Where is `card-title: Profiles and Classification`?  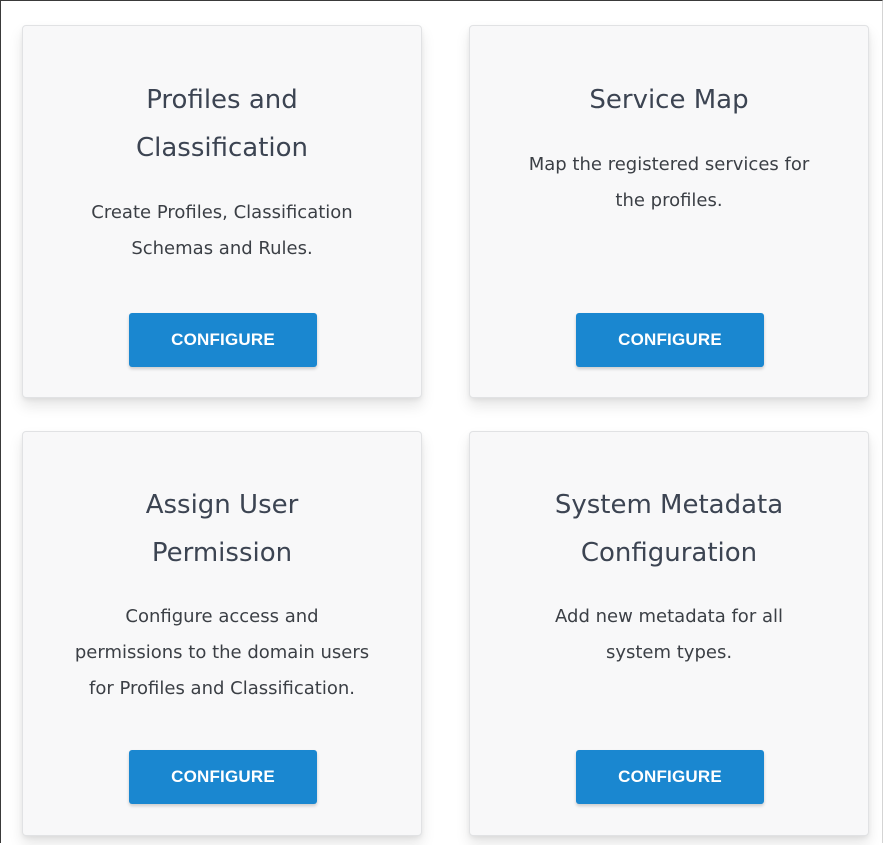 card-title: Profiles and Classification is located at coordinates (222, 124).